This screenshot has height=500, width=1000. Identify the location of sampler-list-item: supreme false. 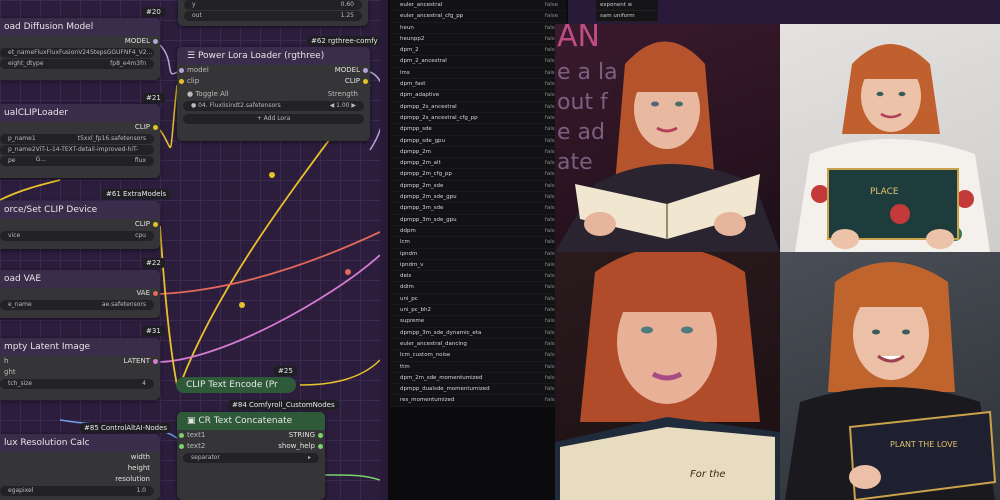
(478, 322).